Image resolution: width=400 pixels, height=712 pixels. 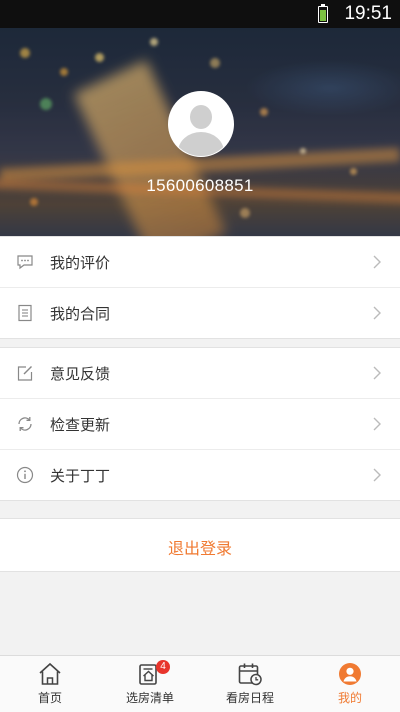 I want to click on tab-house-list: 4 选房清单, so click(x=150, y=684).